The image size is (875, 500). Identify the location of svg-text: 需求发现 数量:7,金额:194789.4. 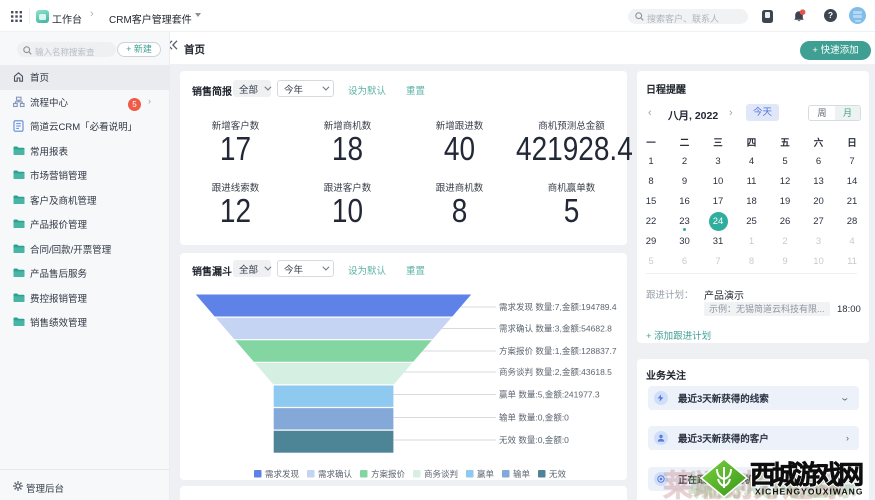
(558, 307).